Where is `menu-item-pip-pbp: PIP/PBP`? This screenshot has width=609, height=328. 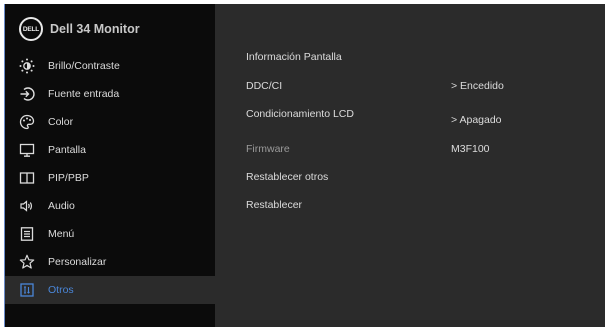 menu-item-pip-pbp: PIP/PBP is located at coordinates (110, 178).